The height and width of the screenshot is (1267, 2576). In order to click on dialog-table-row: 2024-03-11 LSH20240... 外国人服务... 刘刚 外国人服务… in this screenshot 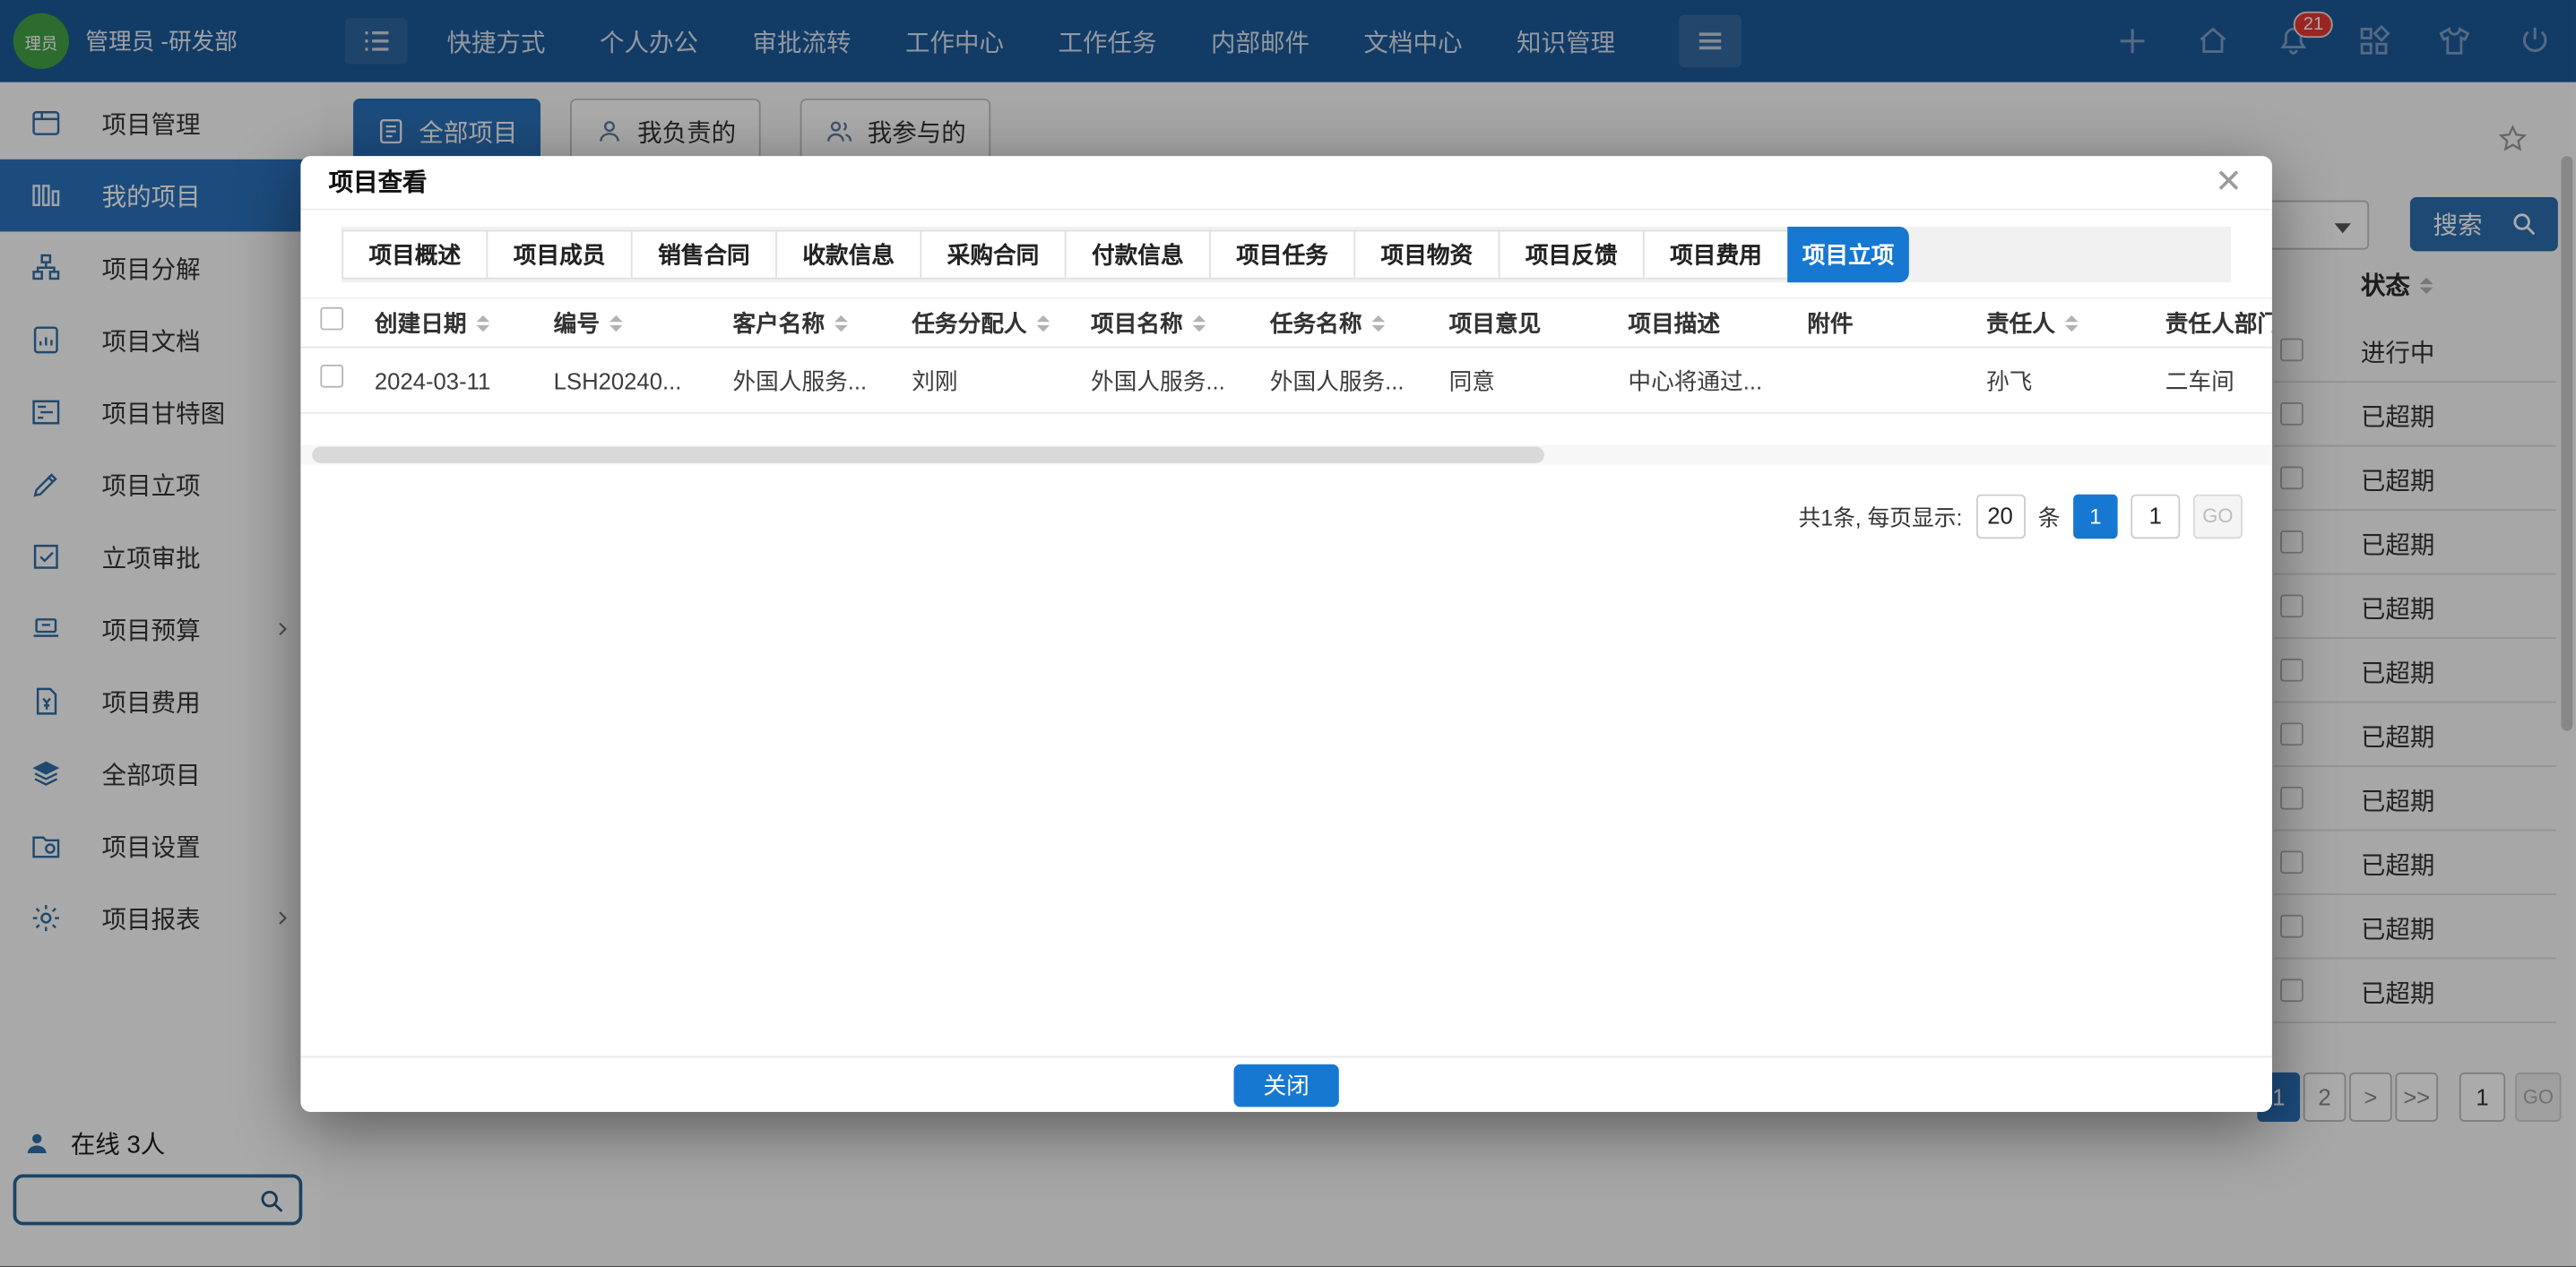, I will do `click(1286, 381)`.